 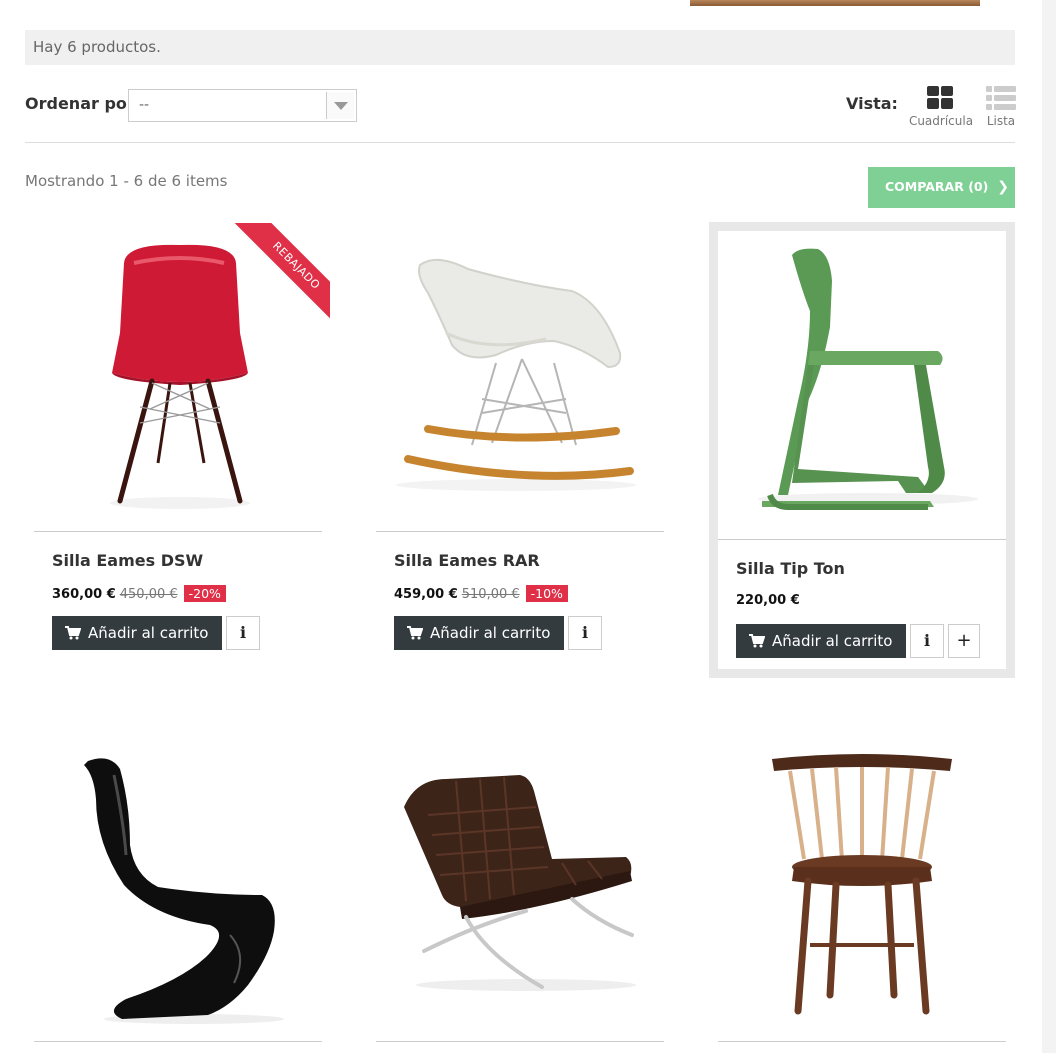 What do you see at coordinates (872, 103) in the screenshot?
I see `view-label: Vista:` at bounding box center [872, 103].